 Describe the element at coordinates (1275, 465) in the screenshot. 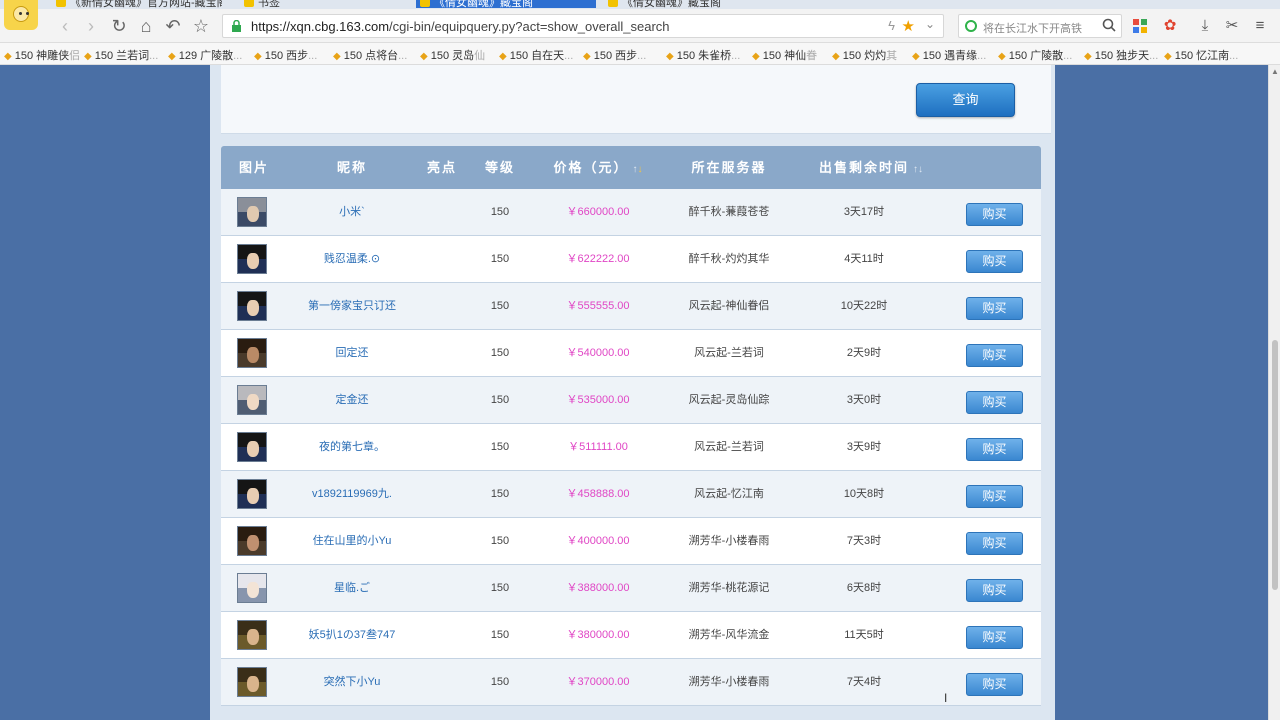

I see `scrollbar-thumb` at that location.